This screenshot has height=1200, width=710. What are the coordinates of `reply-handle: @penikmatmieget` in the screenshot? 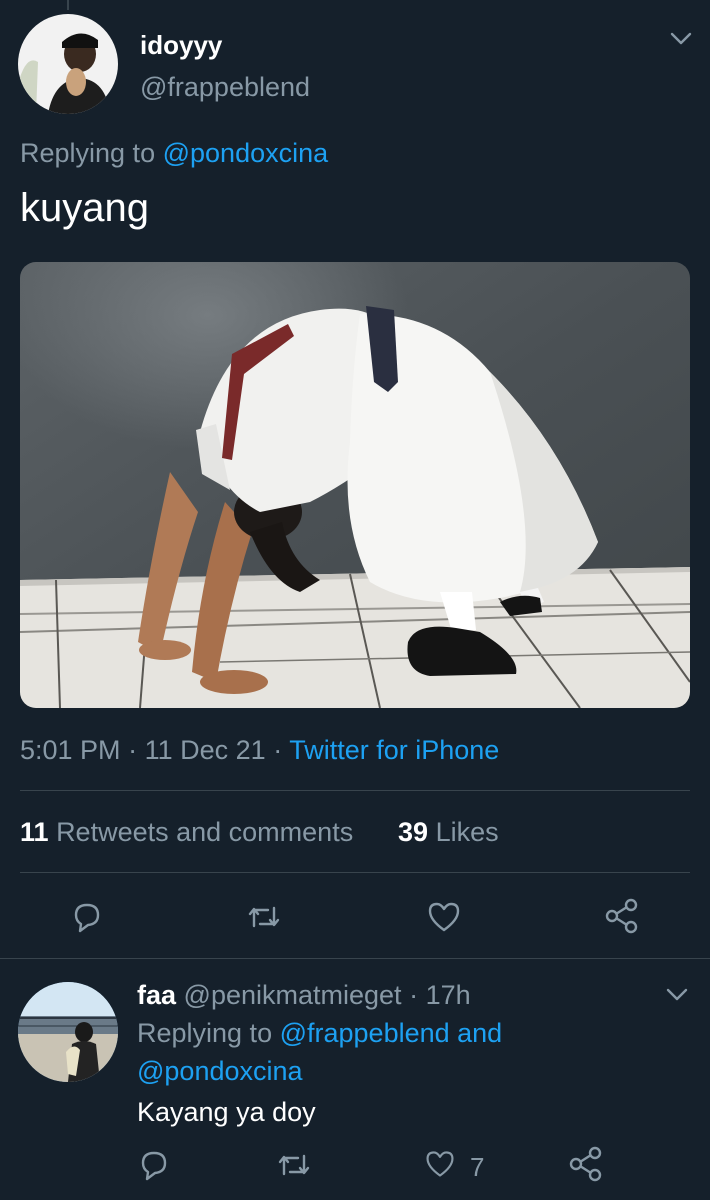 It's located at (293, 995).